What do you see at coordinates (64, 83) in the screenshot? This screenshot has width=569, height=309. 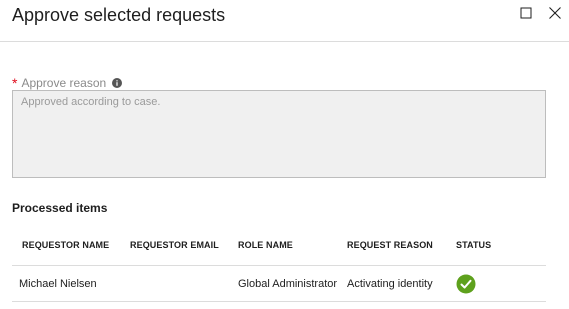 I see `approve-reason-label-text: Approve reason` at bounding box center [64, 83].